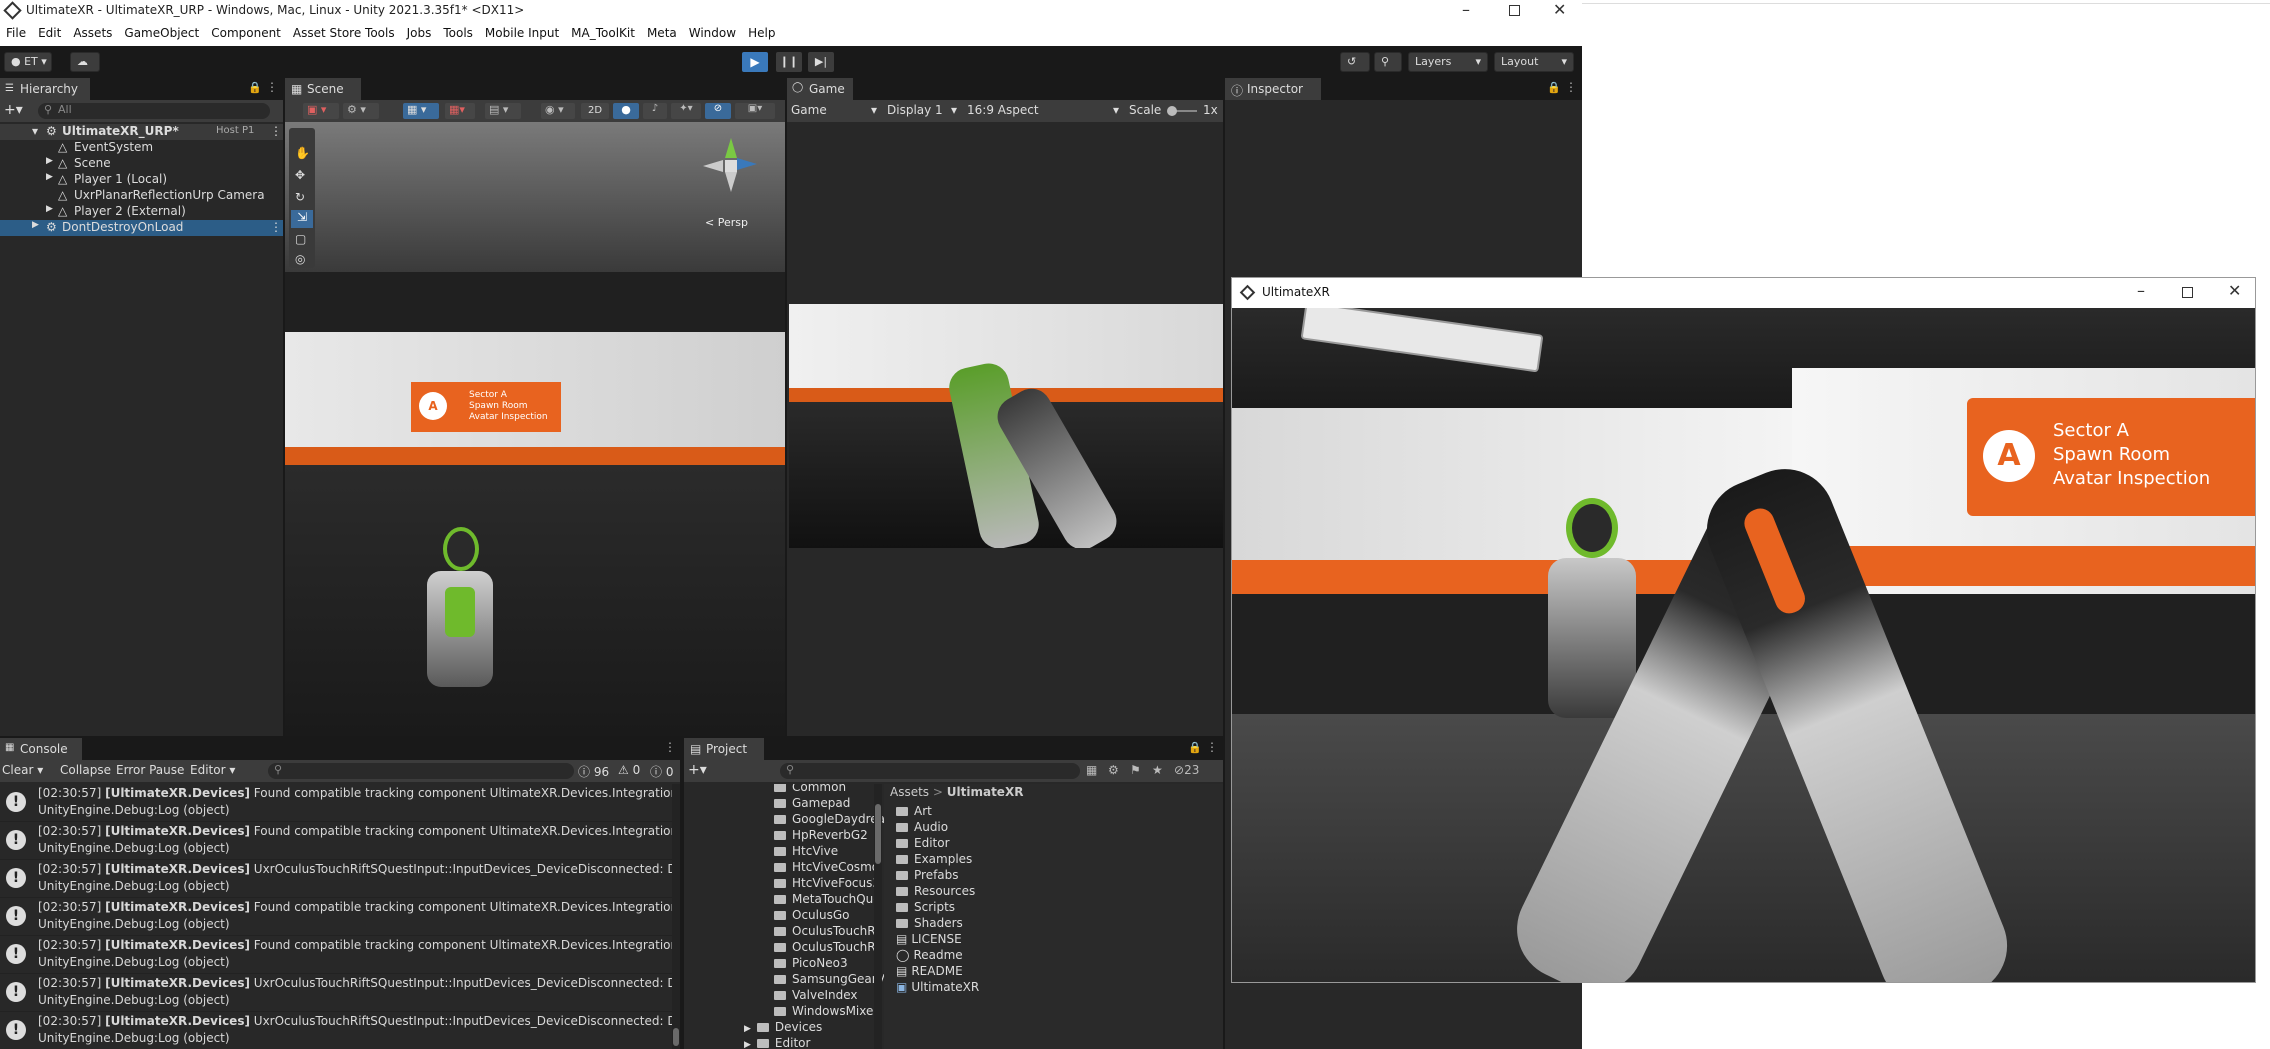 The height and width of the screenshot is (1049, 2270). What do you see at coordinates (655, 111) in the screenshot?
I see `audio-toggle-button: ♪` at bounding box center [655, 111].